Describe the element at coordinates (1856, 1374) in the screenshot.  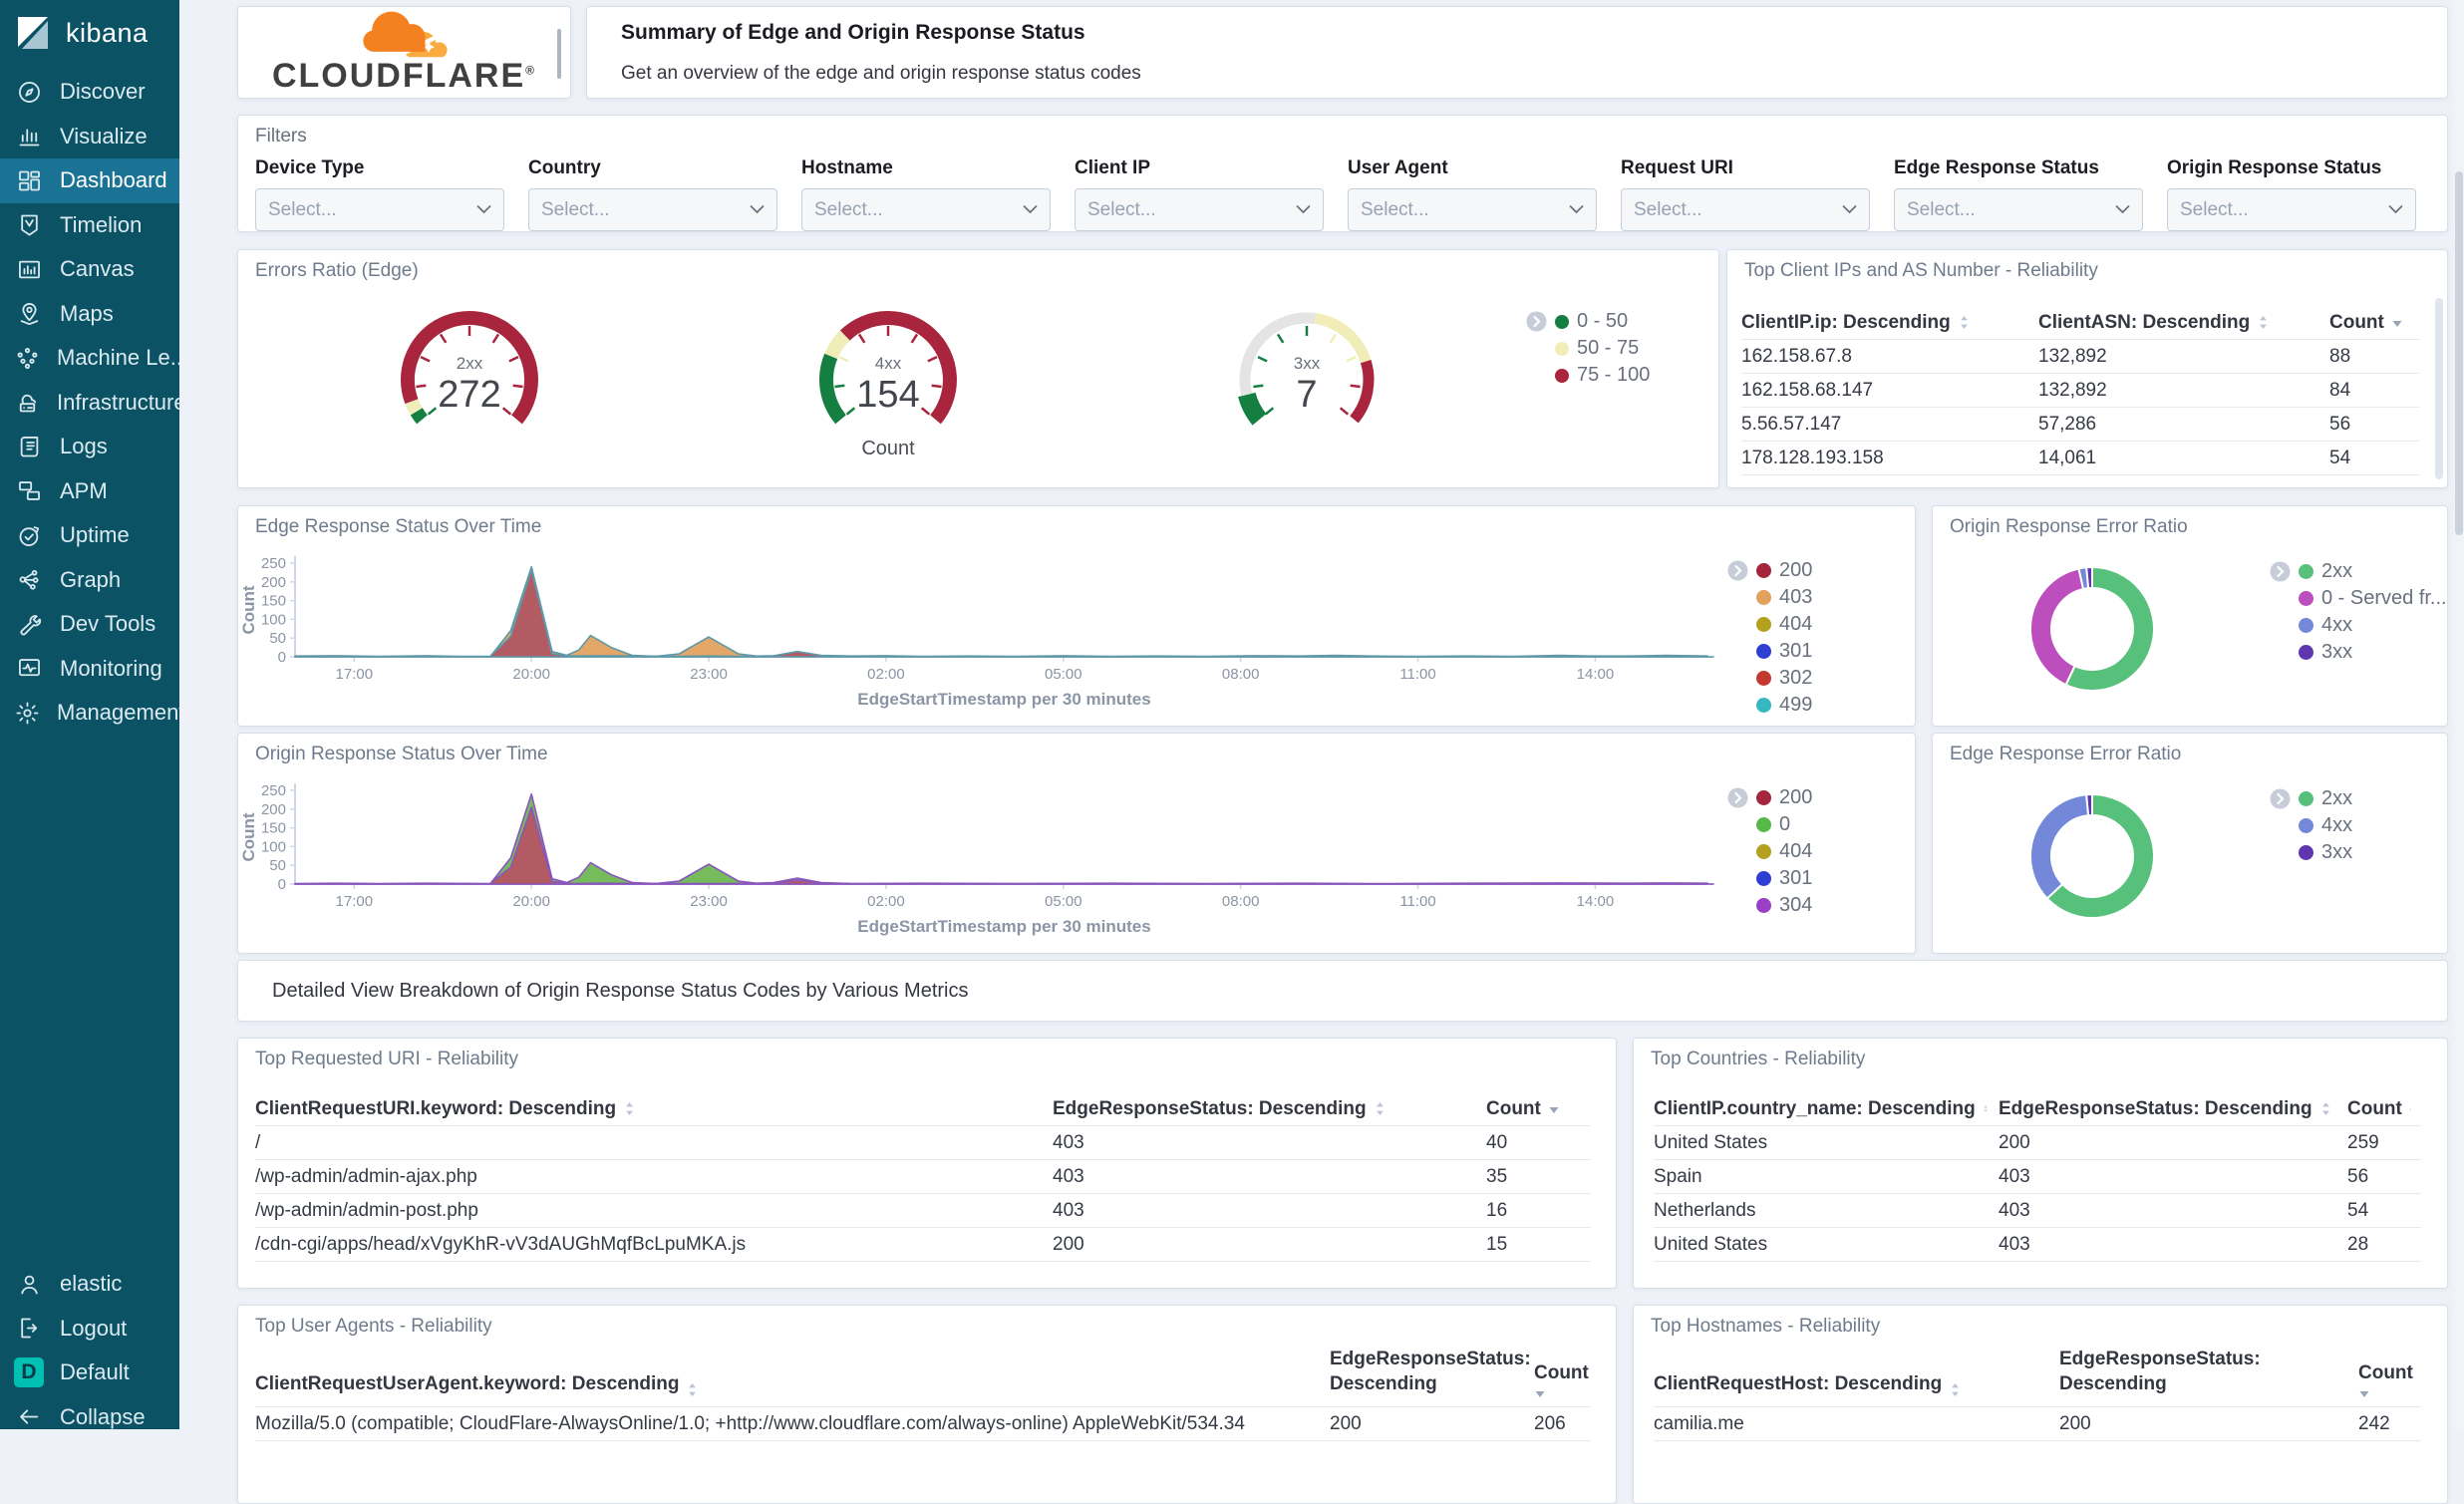
I see `column-header: ClientRequestHost: Descending` at that location.